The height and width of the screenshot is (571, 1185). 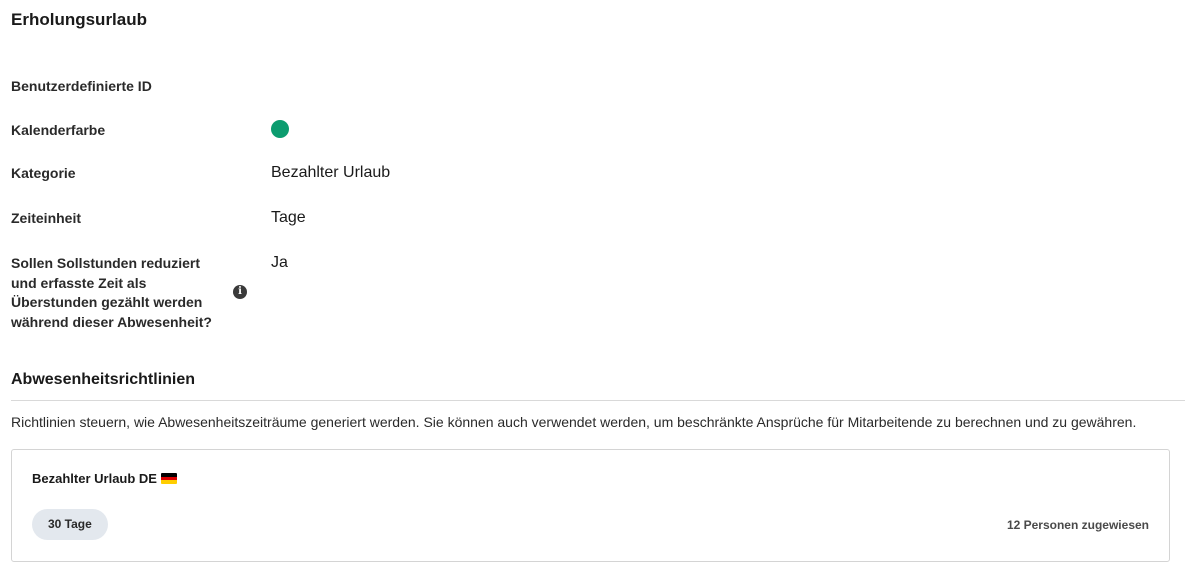 I want to click on overtime-value: Ja, so click(x=279, y=262).